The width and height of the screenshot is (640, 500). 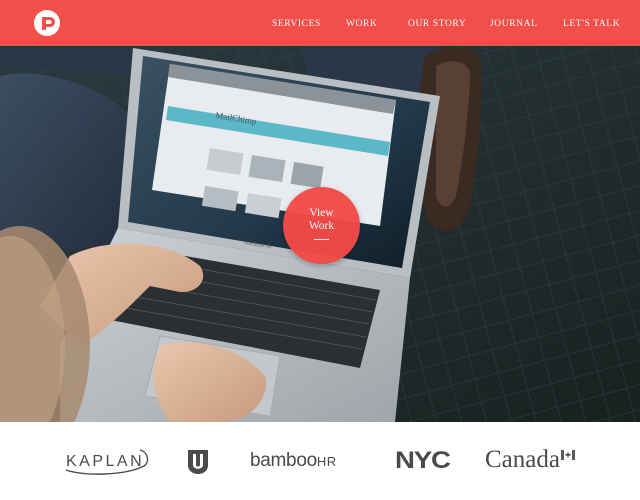 I want to click on canada-flag-icon, so click(x=568, y=455).